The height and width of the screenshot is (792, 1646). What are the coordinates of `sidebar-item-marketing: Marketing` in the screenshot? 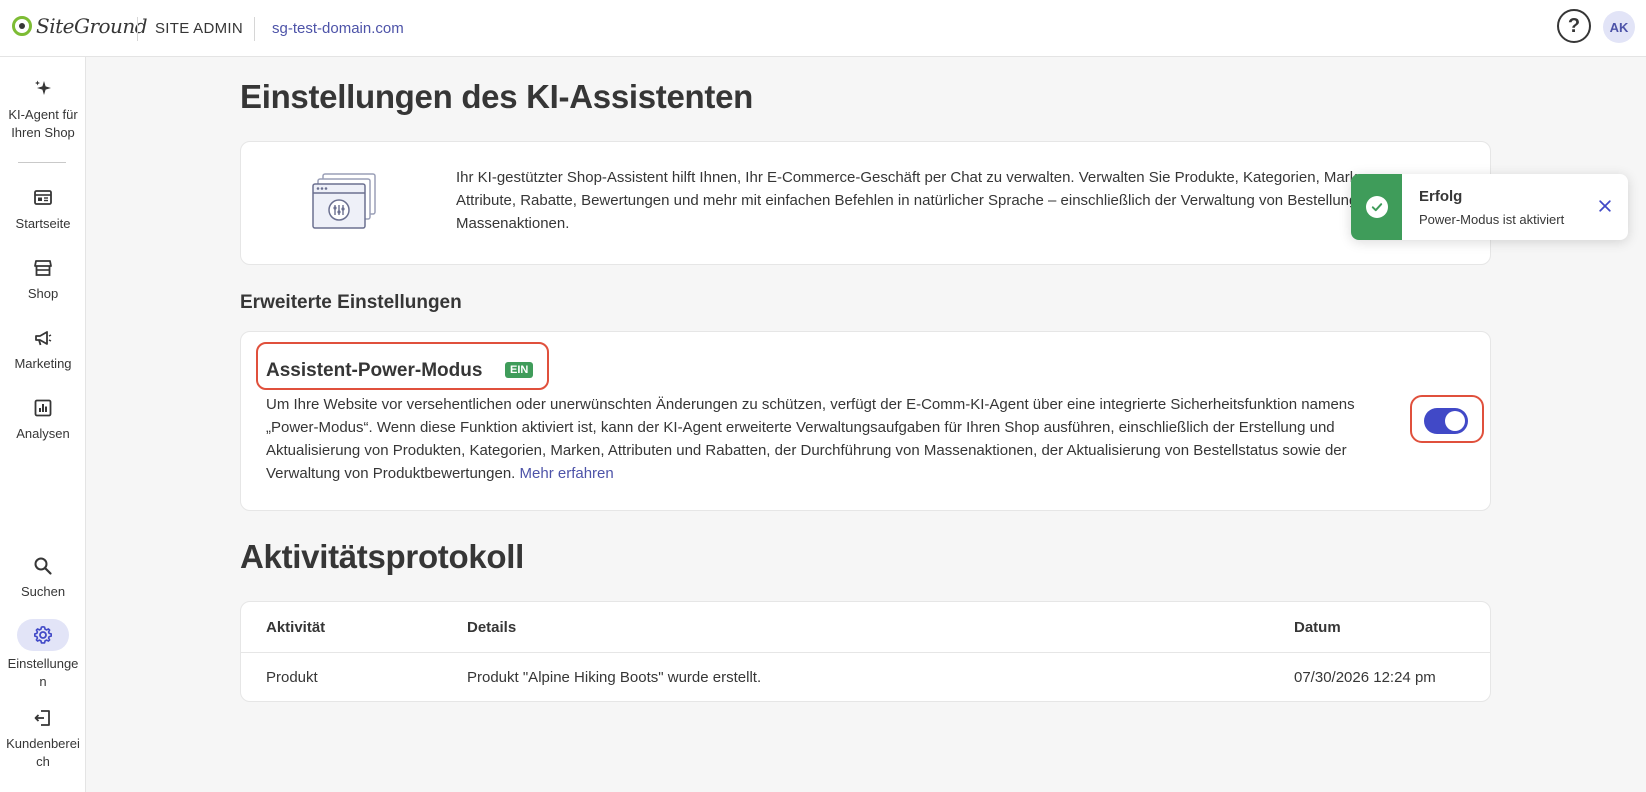 It's located at (43, 350).